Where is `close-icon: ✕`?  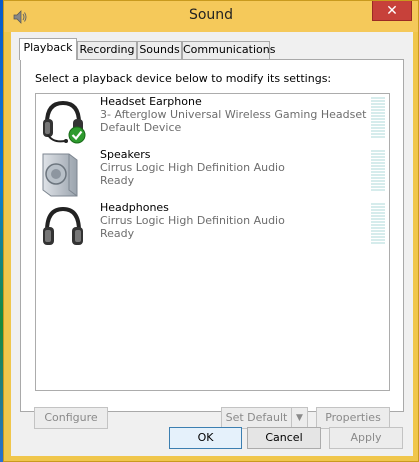
close-icon: ✕ is located at coordinates (392, 11).